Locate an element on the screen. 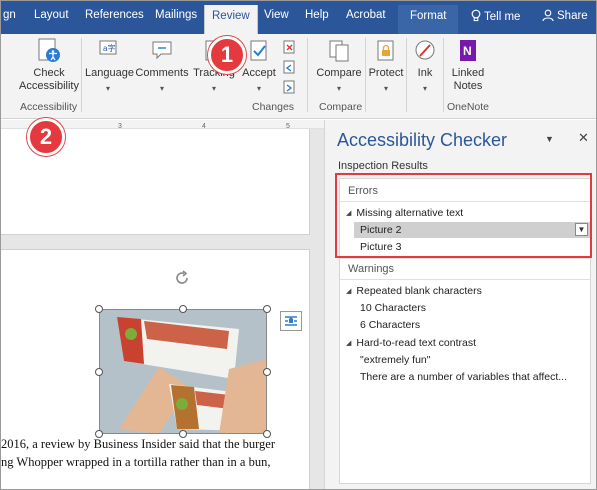  language-label: Language is located at coordinates (109, 73).